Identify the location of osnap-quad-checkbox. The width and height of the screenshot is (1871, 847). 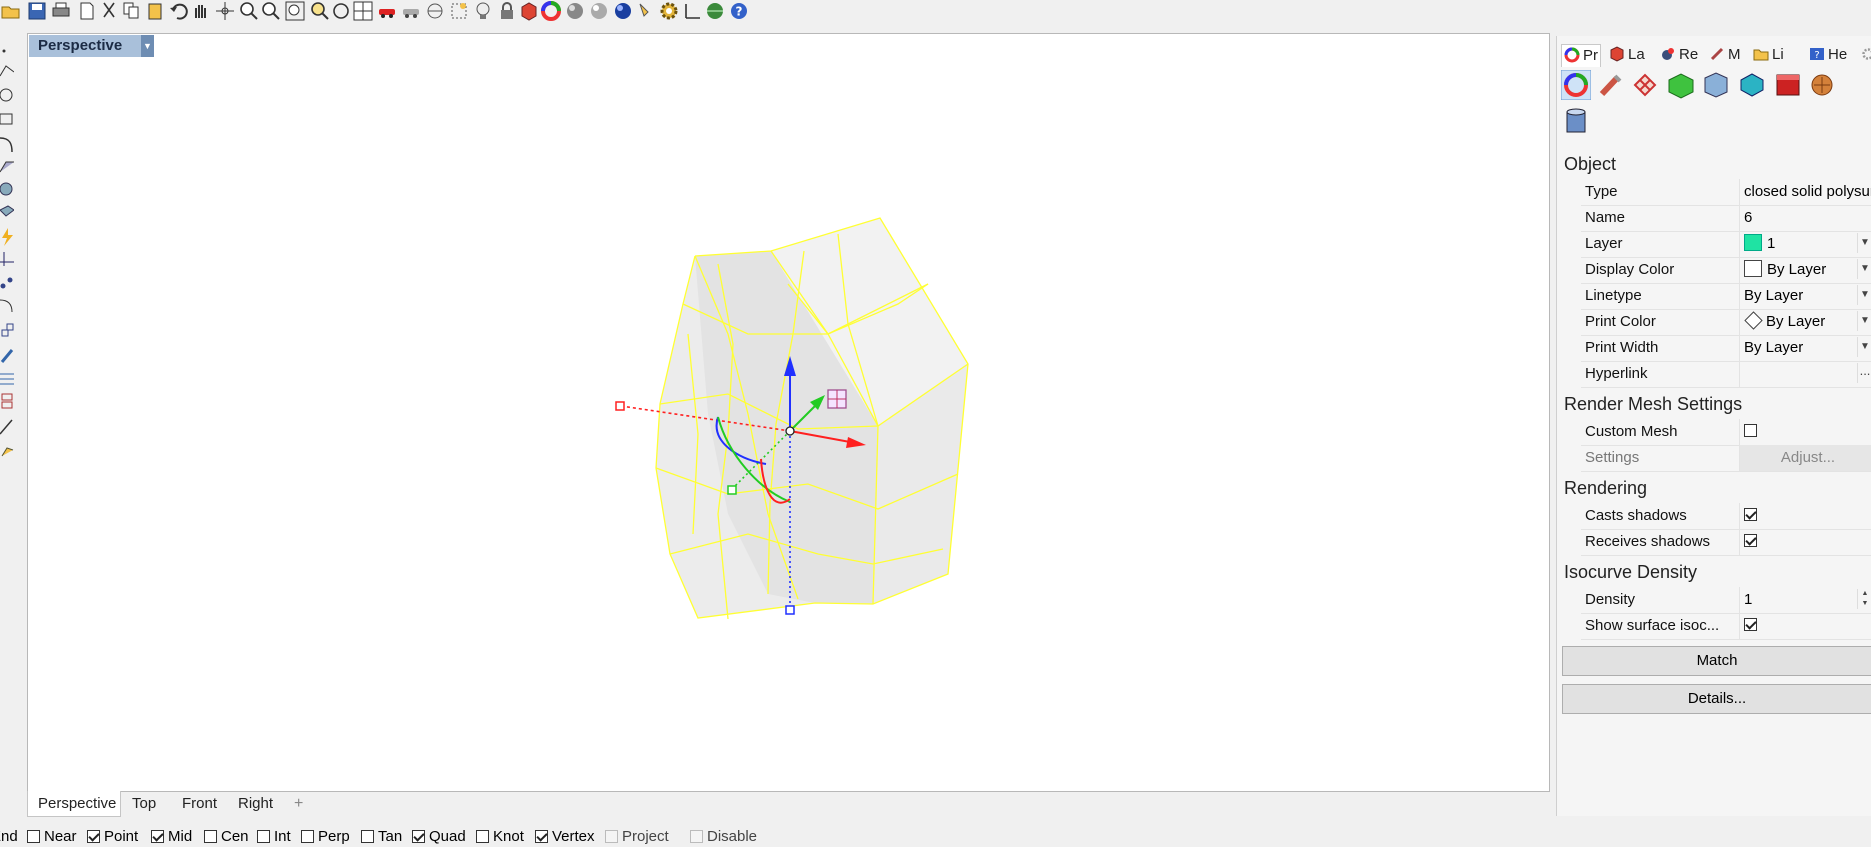
(418, 836).